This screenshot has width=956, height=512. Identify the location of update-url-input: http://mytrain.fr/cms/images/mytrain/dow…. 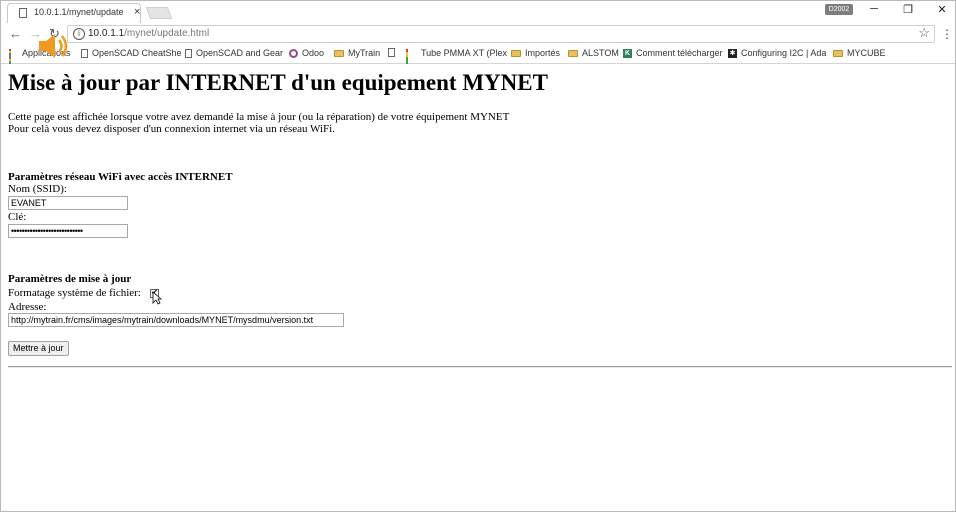
(176, 320).